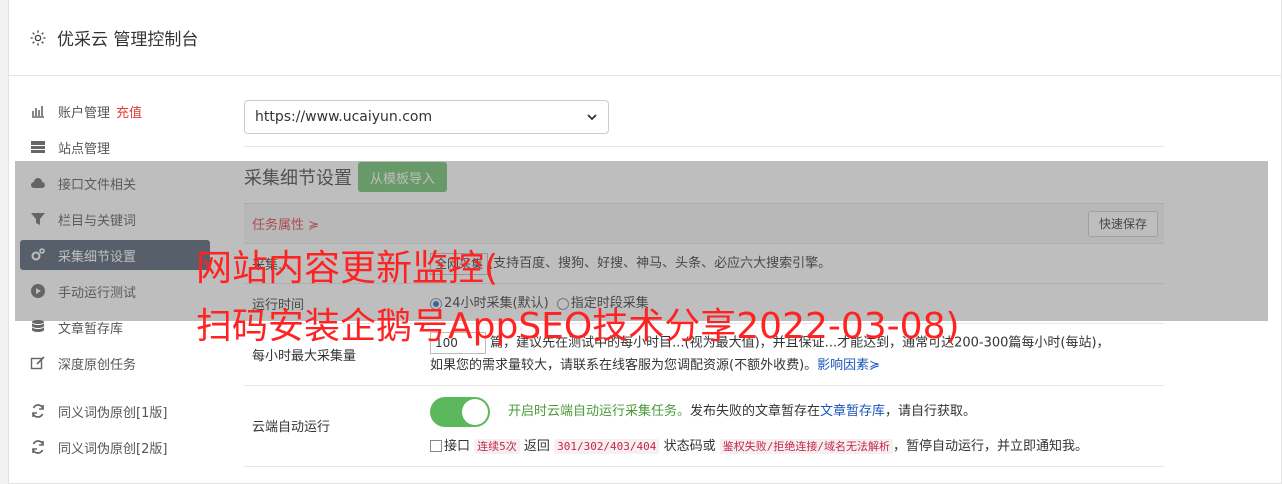 Image resolution: width=1282 pixels, height=484 pixels. Describe the element at coordinates (291, 427) in the screenshot. I see `cloud-run-label: 云端自动运行` at that location.